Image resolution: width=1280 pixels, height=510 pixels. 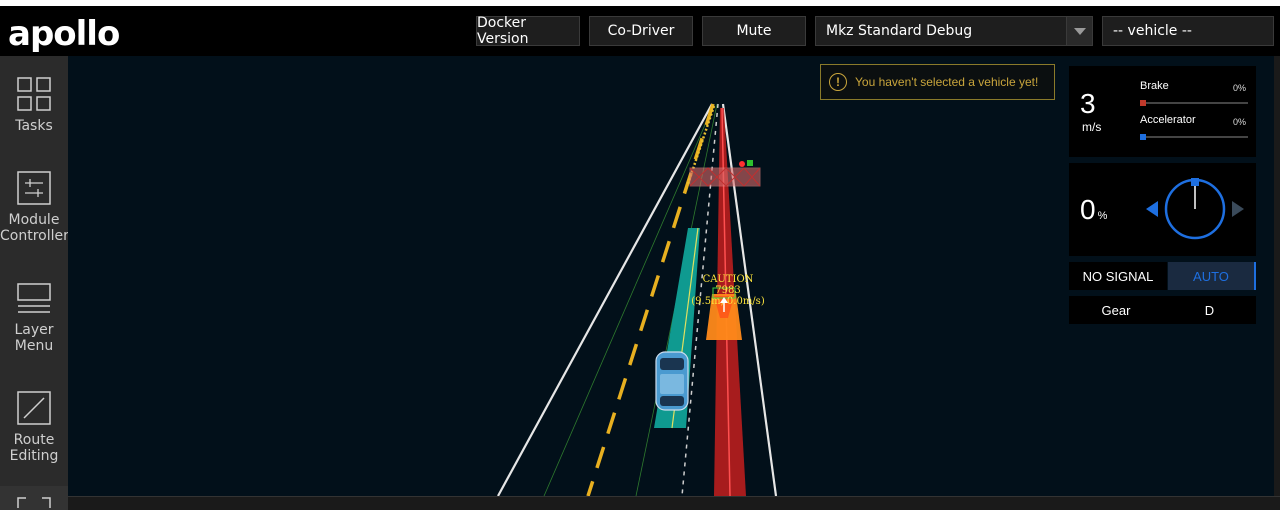 What do you see at coordinates (1092, 127) in the screenshot?
I see `speed-unit: m/s` at bounding box center [1092, 127].